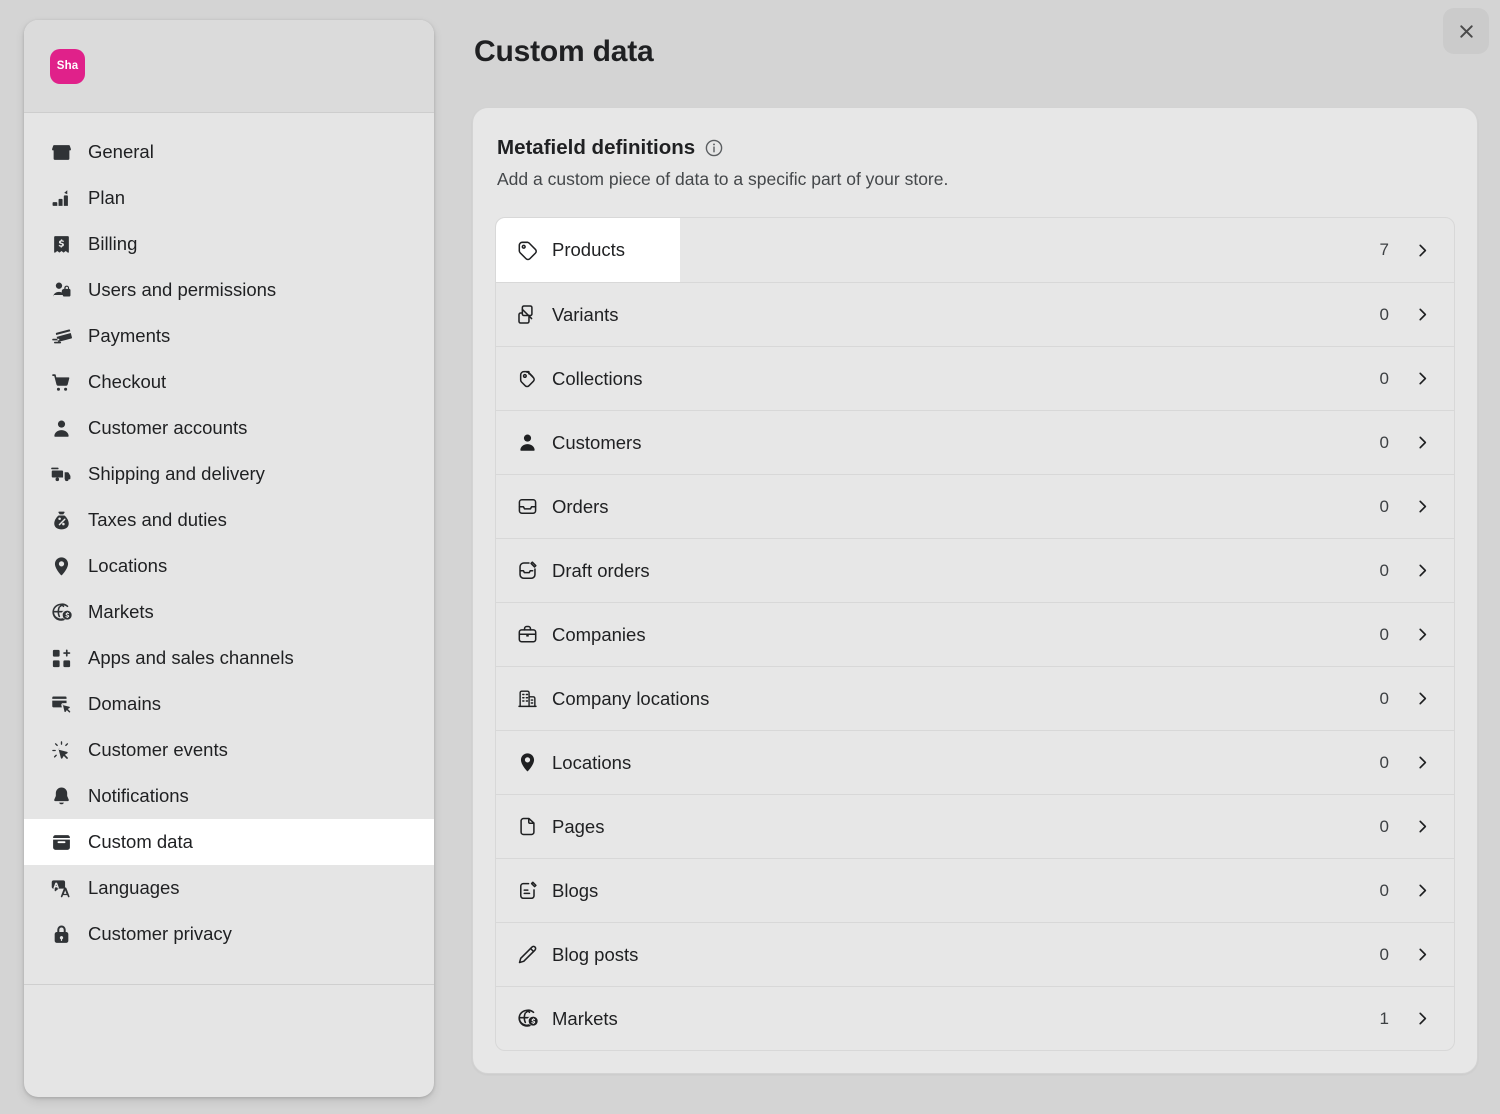 This screenshot has width=1500, height=1114. Describe the element at coordinates (127, 381) in the screenshot. I see `sidebar-item-label: Checkout` at that location.